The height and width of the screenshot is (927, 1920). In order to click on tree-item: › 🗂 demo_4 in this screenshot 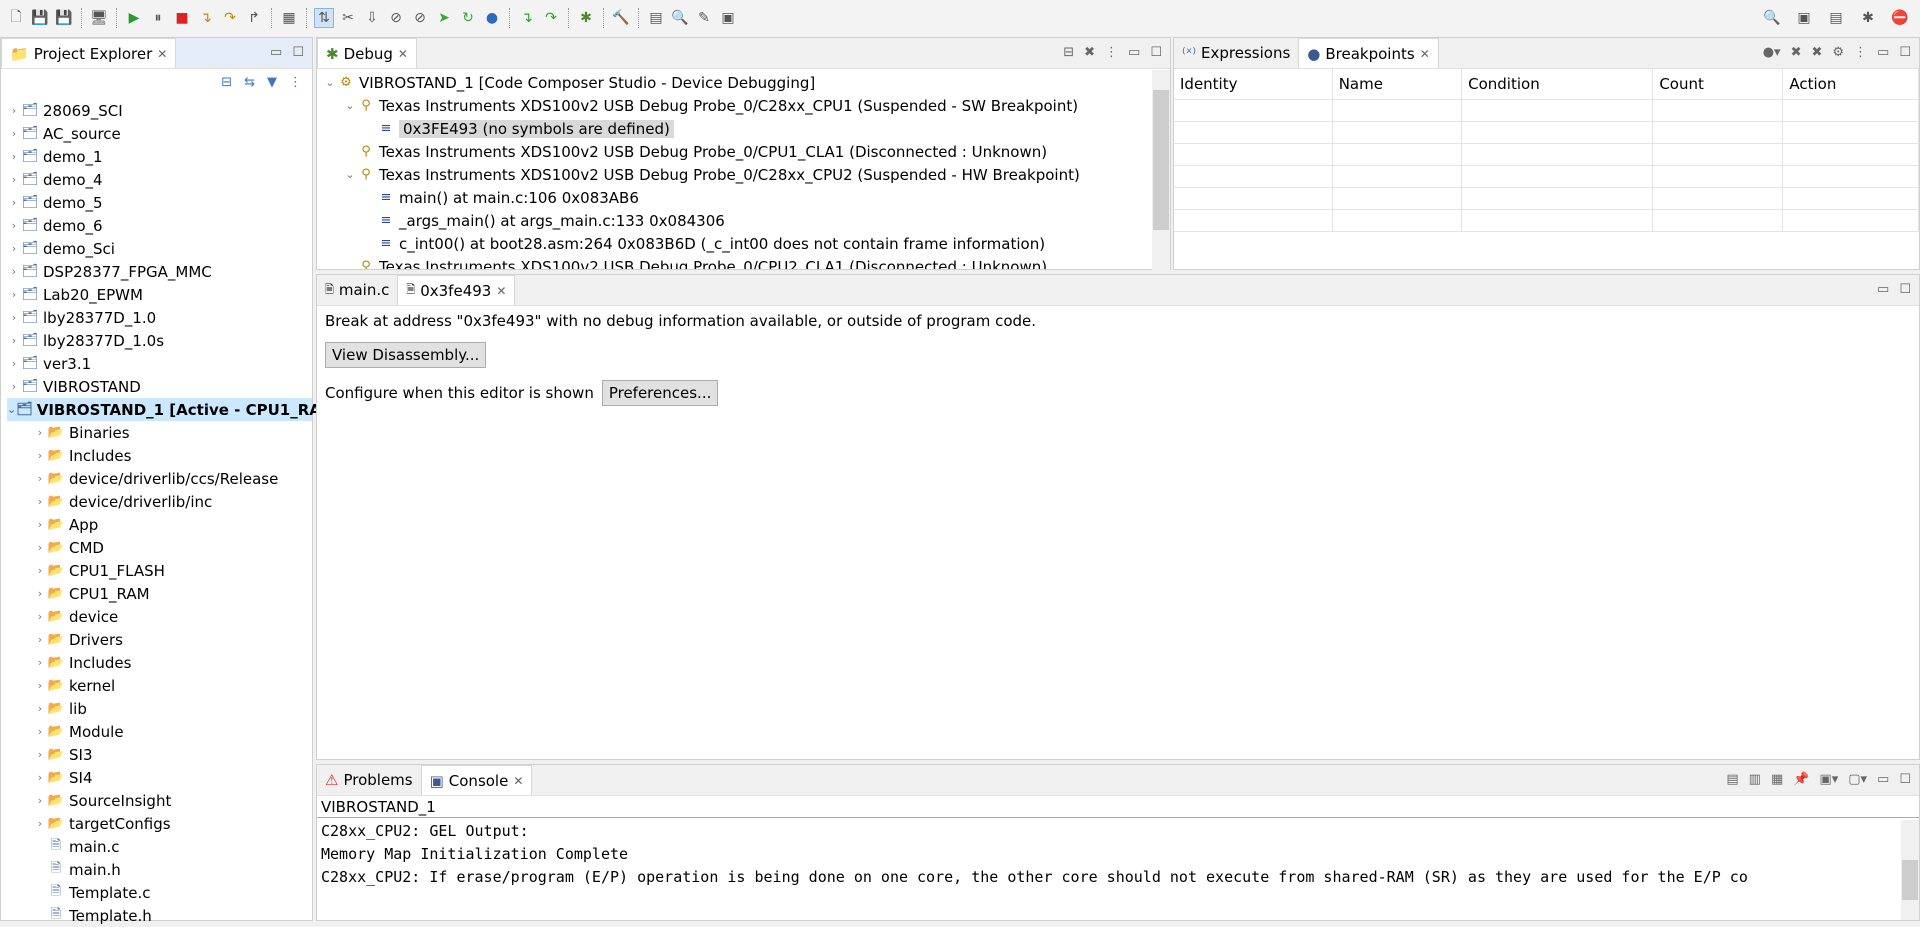, I will do `click(159, 179)`.